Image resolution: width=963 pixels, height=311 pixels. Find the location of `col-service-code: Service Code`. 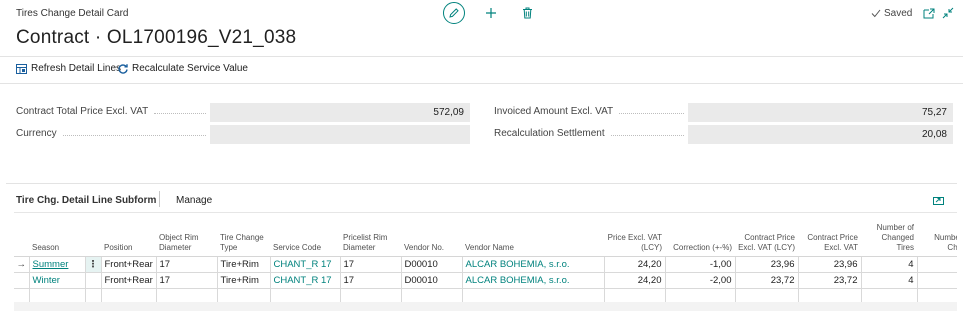

col-service-code: Service Code is located at coordinates (305, 235).